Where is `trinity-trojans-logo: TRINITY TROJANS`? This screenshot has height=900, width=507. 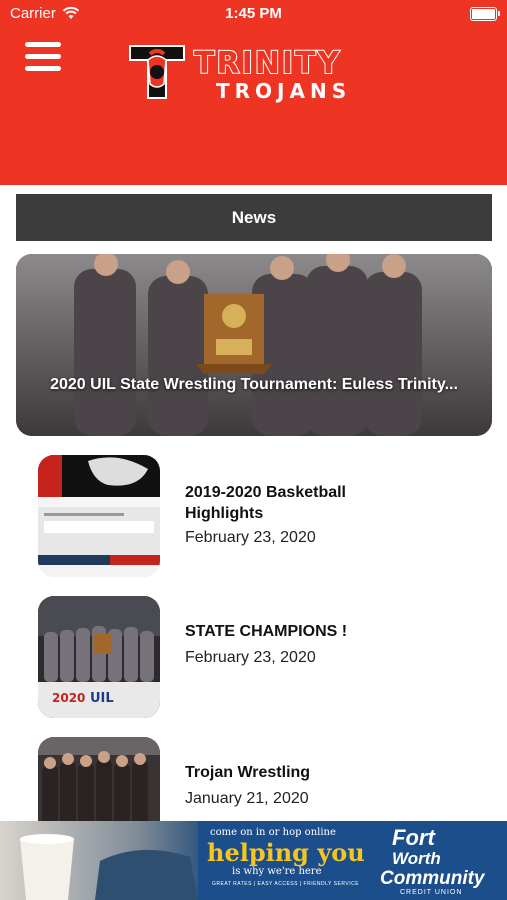
trinity-trojans-logo: TRINITY TROJANS is located at coordinates (260, 74).